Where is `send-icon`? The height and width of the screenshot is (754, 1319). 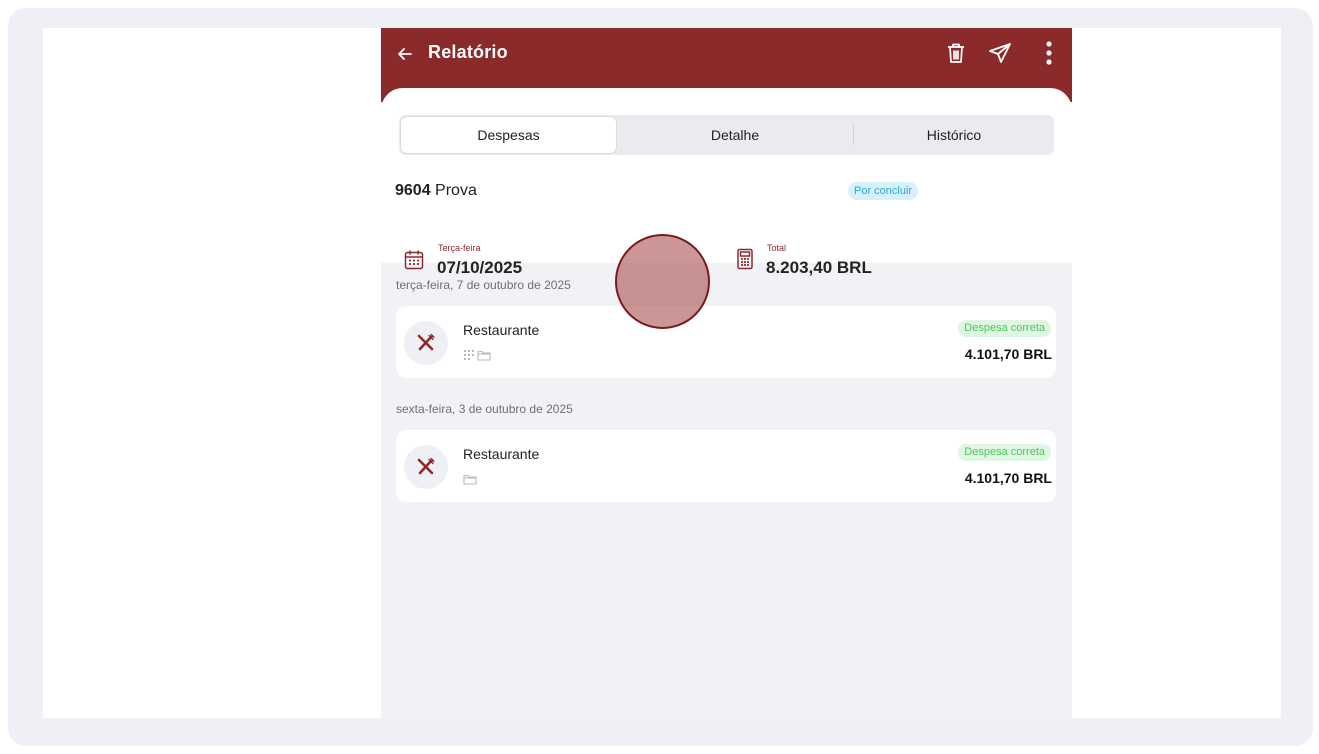
send-icon is located at coordinates (1000, 53).